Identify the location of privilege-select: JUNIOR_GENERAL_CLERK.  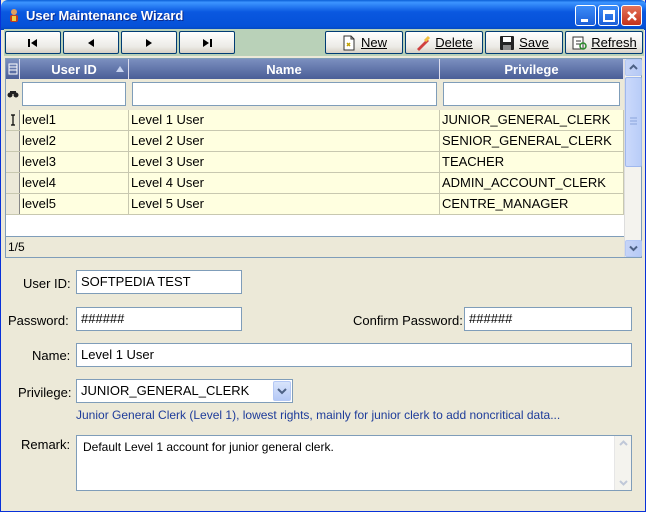
(184, 391).